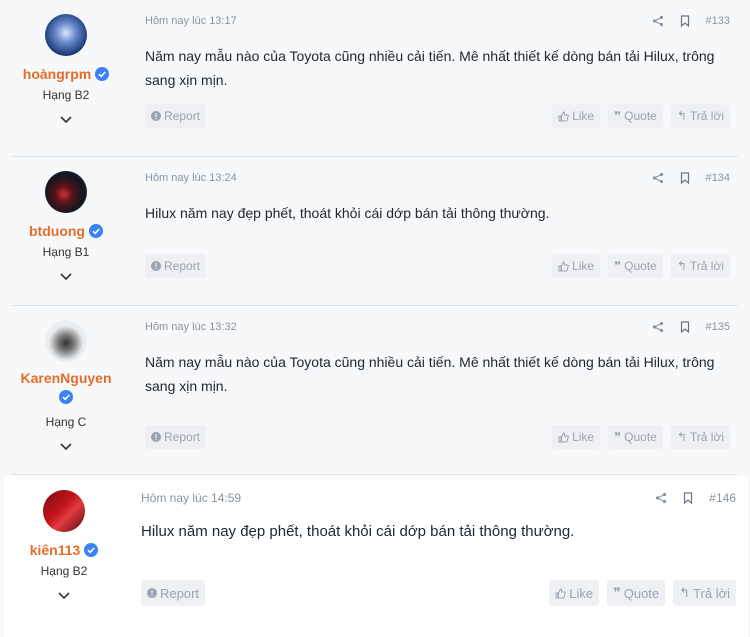 The height and width of the screenshot is (637, 750). I want to click on post-meta: Hôm nay lúc 13:32 #135, so click(437, 329).